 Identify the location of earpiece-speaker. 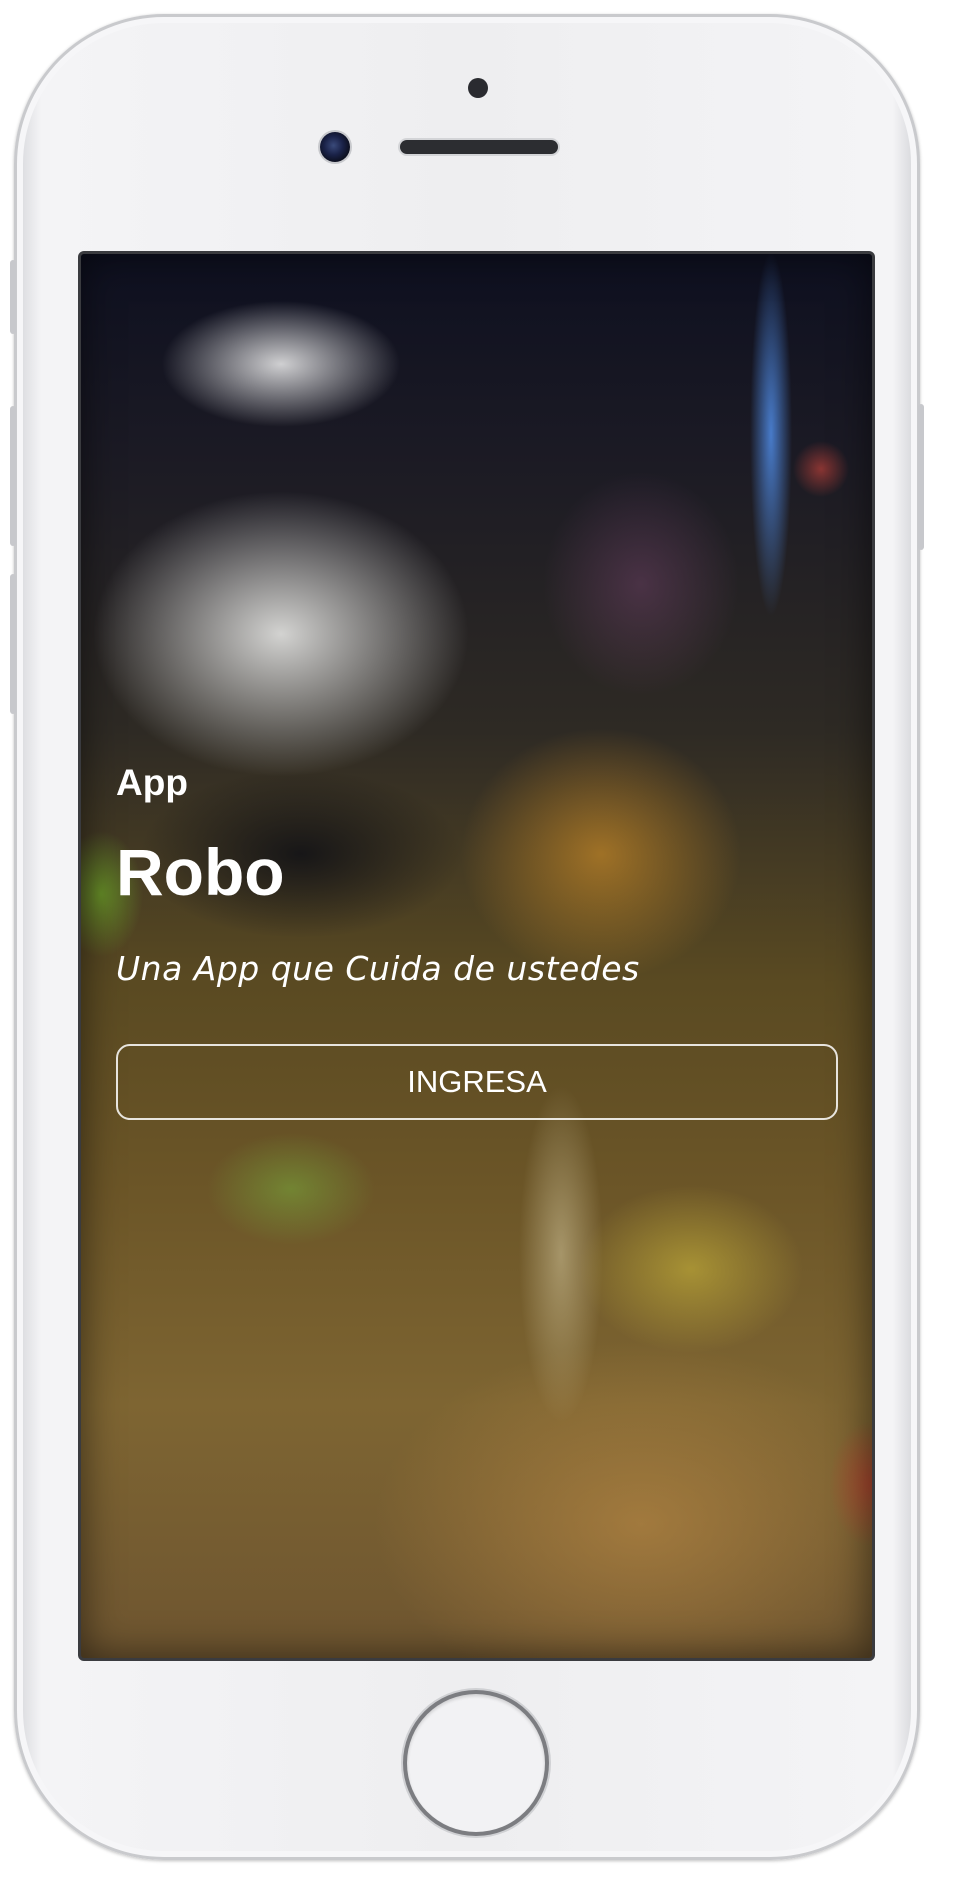
(479, 147).